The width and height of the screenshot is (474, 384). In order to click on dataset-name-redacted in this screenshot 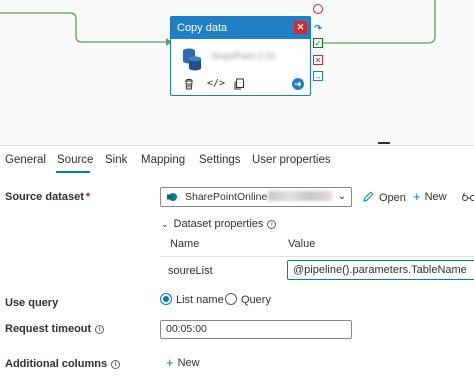, I will do `click(300, 196)`.